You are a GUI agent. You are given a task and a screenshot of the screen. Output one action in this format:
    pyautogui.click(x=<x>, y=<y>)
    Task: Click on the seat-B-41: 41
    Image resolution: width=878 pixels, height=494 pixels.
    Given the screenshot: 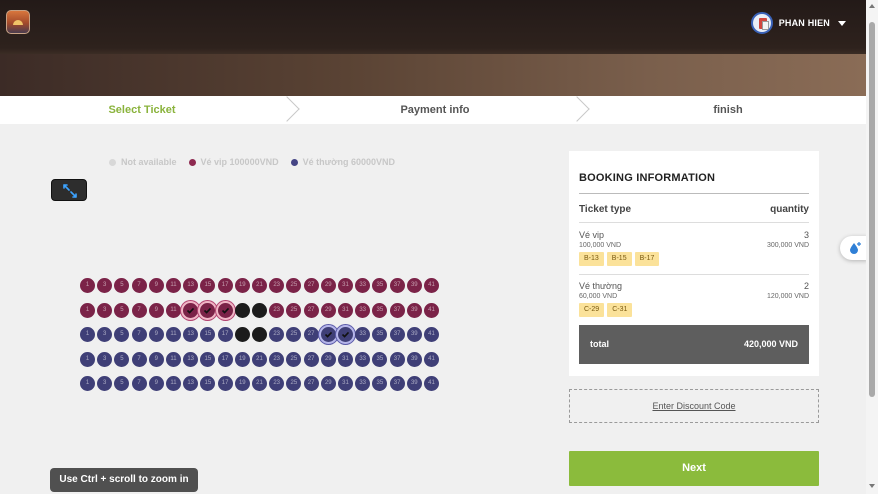 What is the action you would take?
    pyautogui.click(x=431, y=310)
    